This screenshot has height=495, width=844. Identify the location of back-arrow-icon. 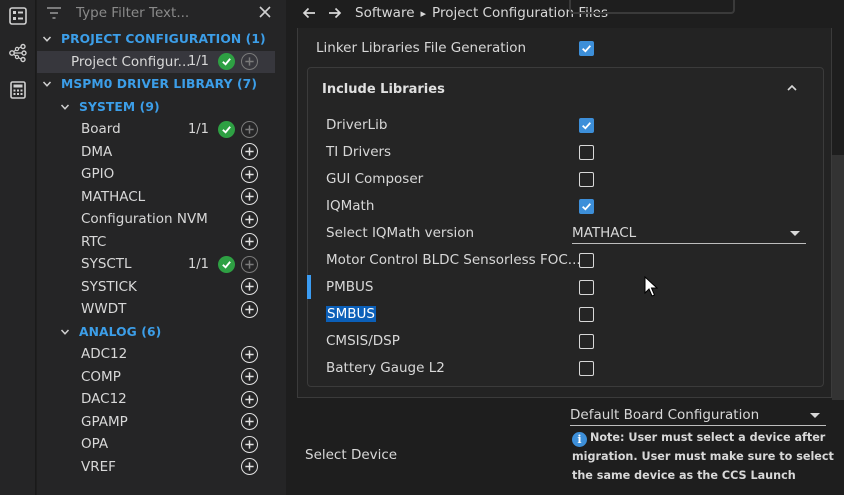
(309, 13).